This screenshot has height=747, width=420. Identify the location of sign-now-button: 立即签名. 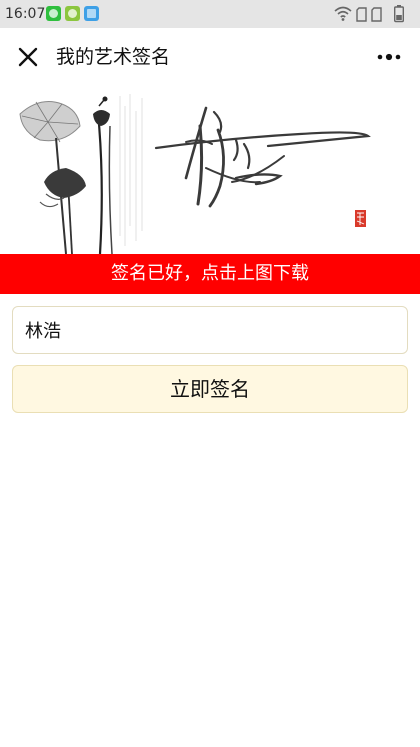
(210, 389).